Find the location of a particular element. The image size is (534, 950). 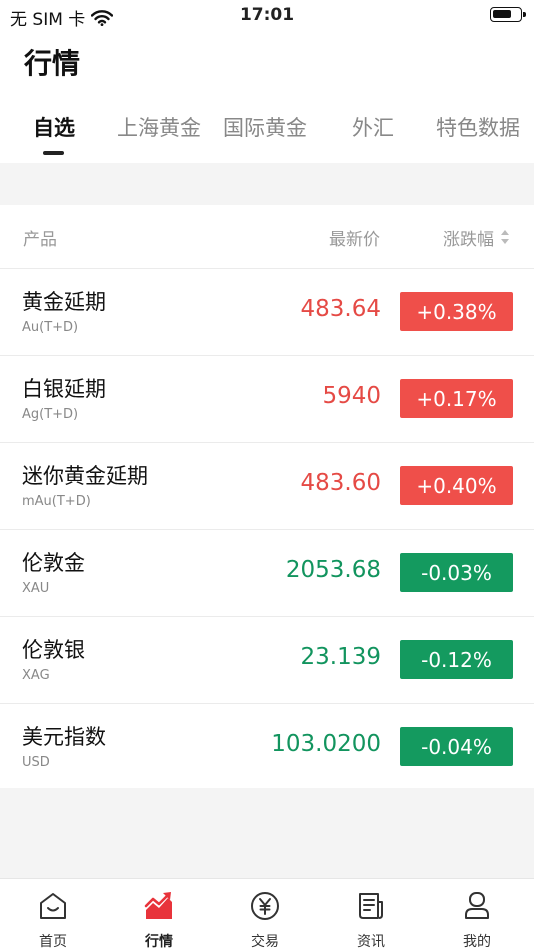

news-document-icon is located at coordinates (371, 906).